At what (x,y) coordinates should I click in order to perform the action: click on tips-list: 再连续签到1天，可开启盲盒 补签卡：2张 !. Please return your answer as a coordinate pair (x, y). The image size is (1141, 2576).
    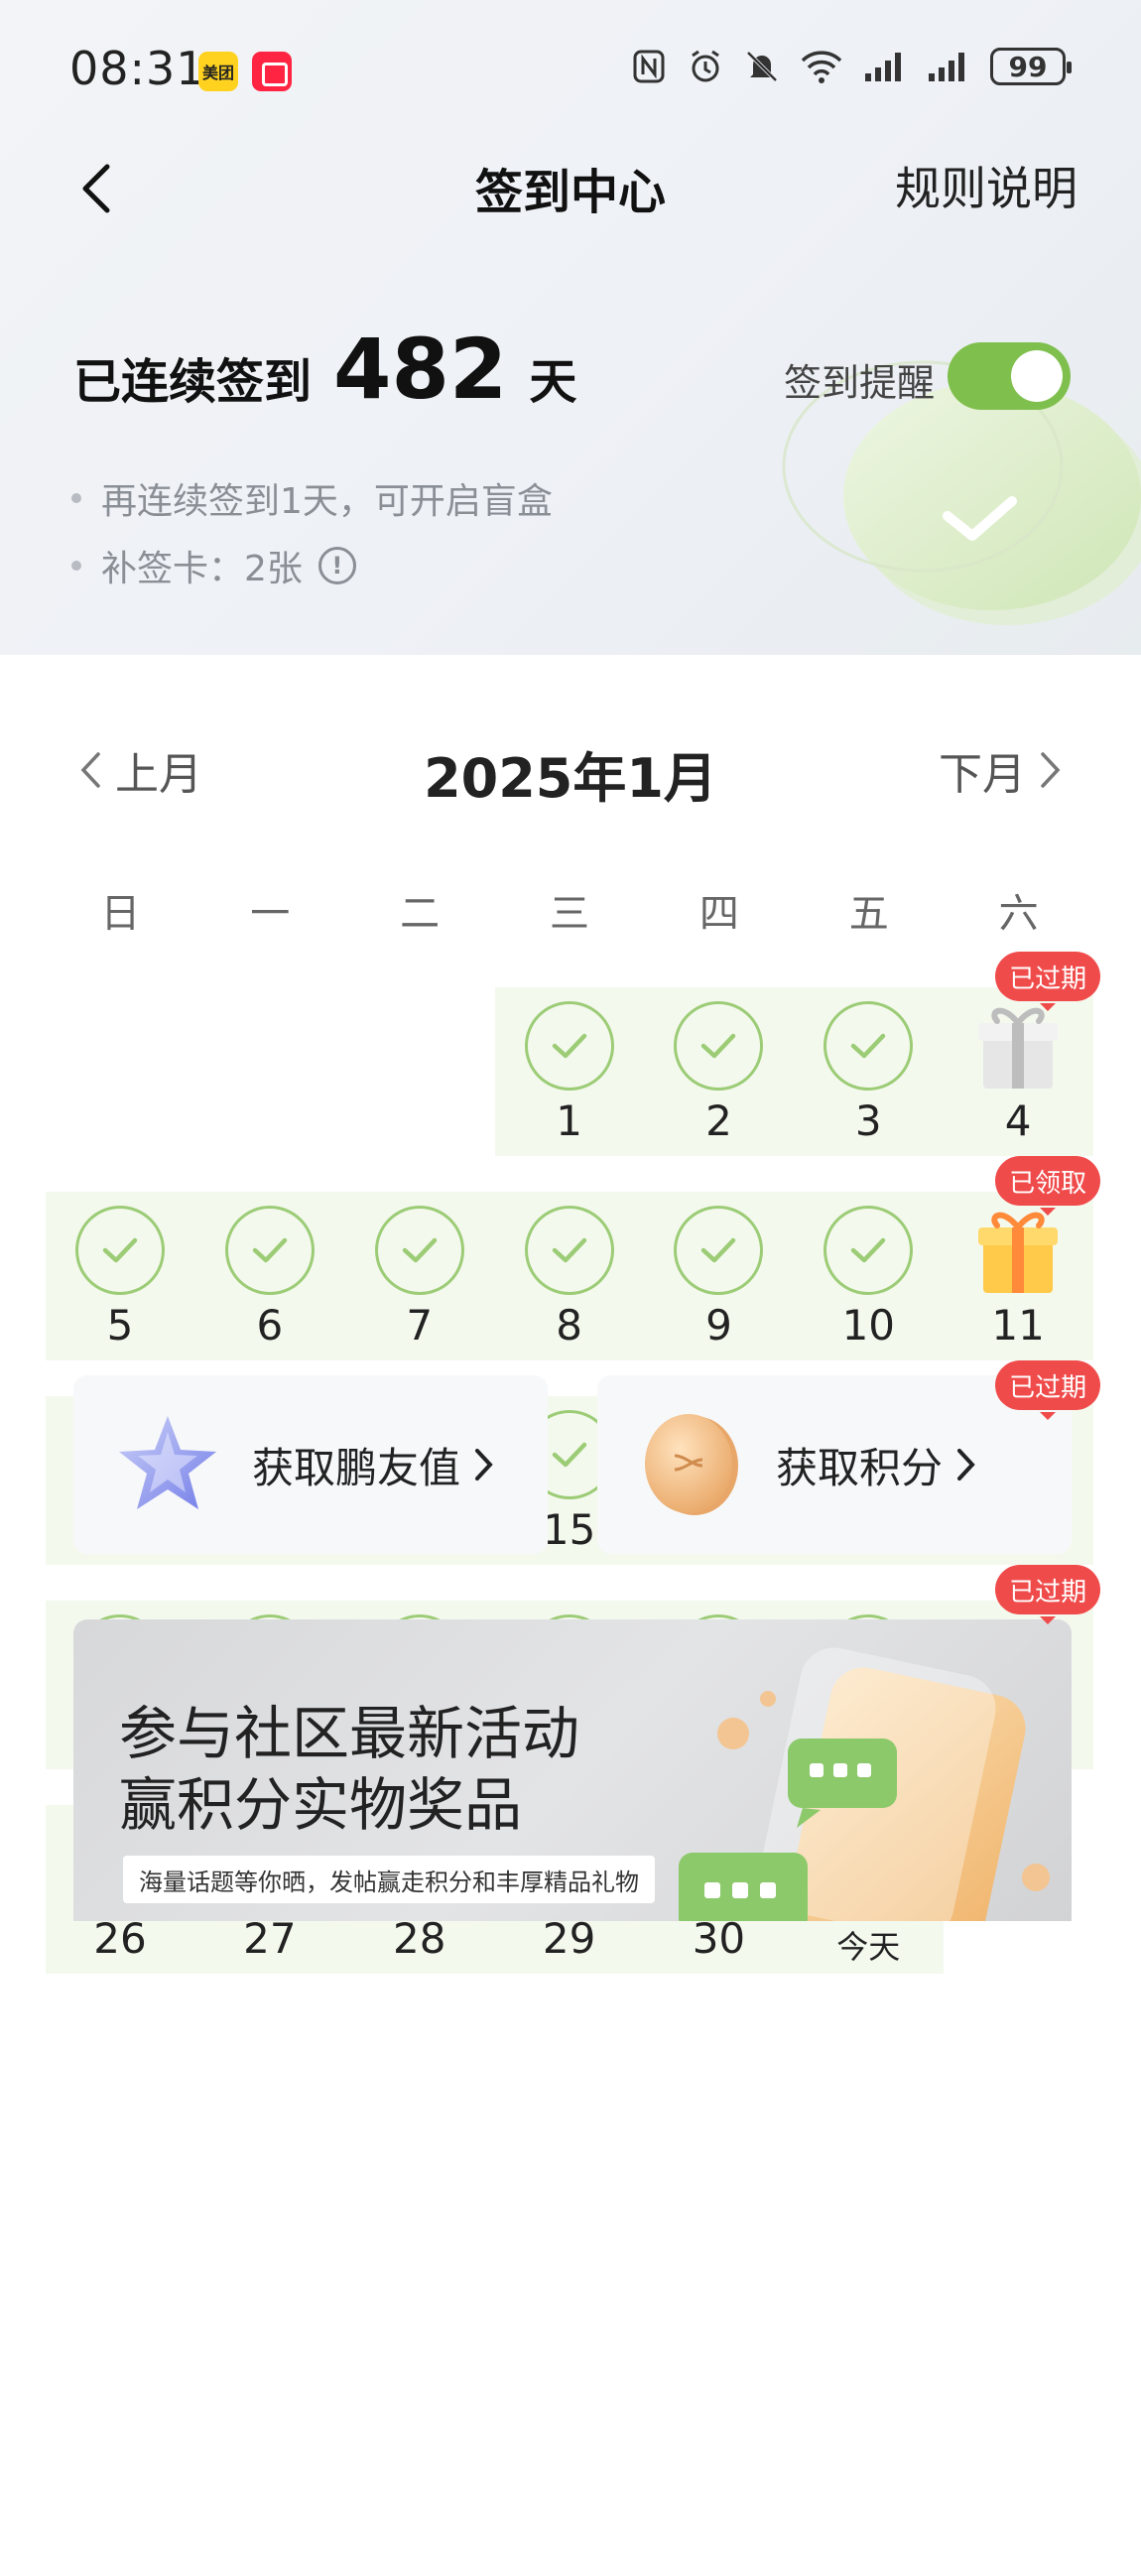
    Looking at the image, I should click on (312, 532).